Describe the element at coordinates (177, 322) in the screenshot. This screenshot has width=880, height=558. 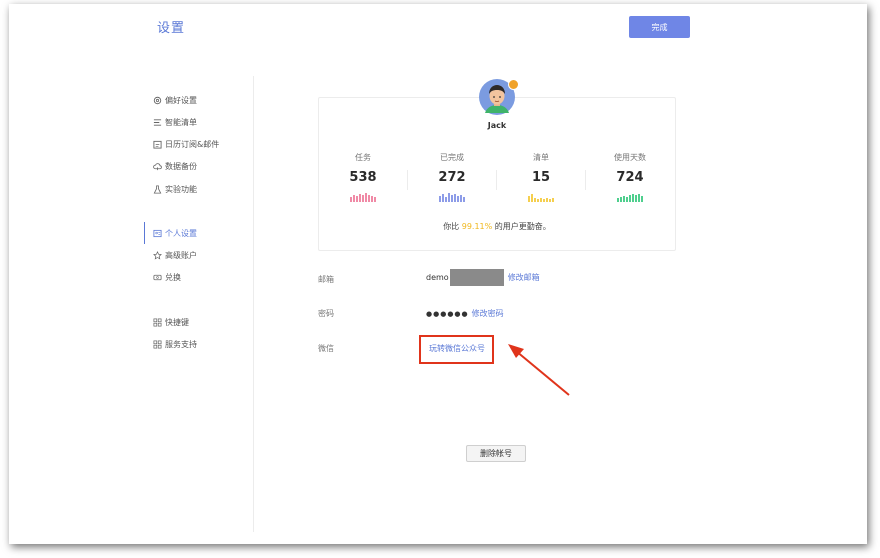
I see `sidebar-item-label: 快捷键` at that location.